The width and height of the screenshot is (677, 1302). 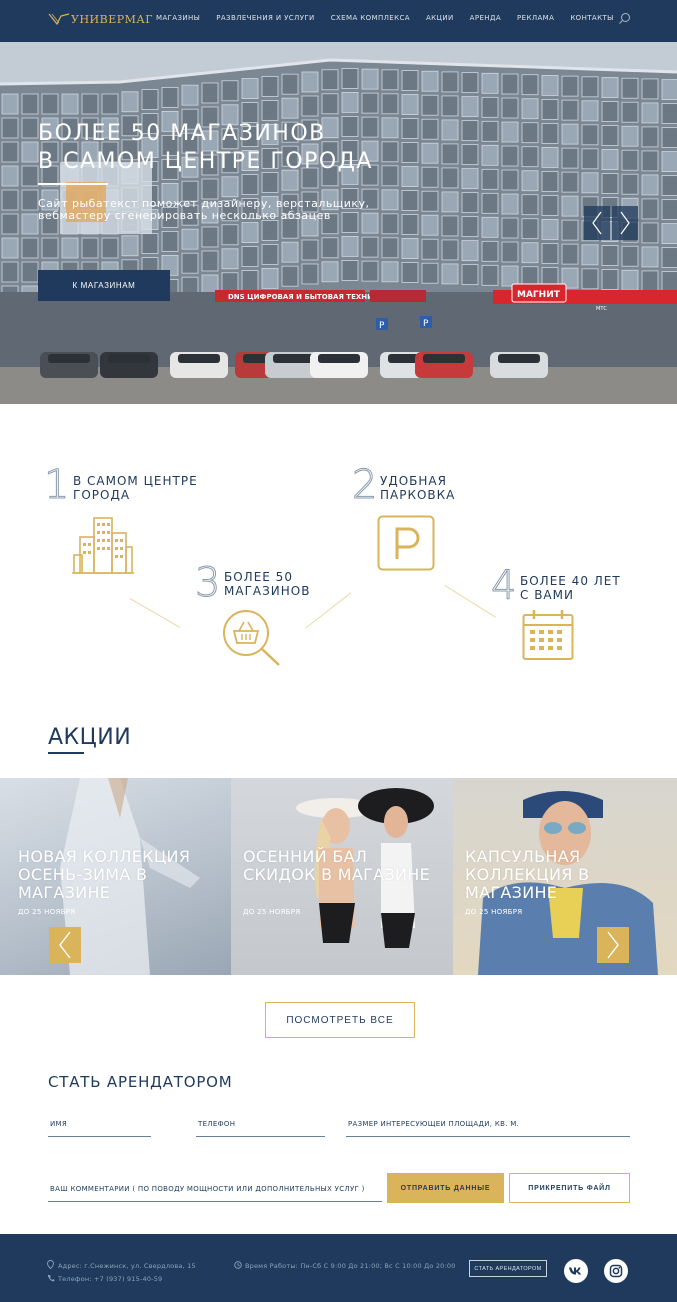 I want to click on promo-next-button, so click(x=613, y=945).